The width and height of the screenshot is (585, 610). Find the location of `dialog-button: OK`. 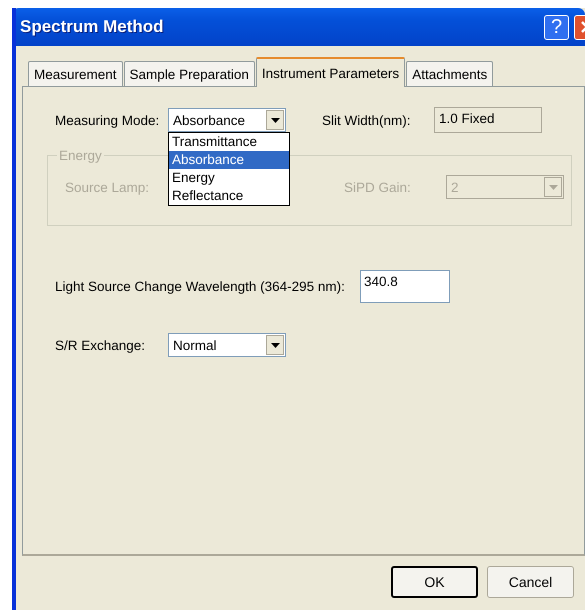

dialog-button: OK is located at coordinates (434, 582).